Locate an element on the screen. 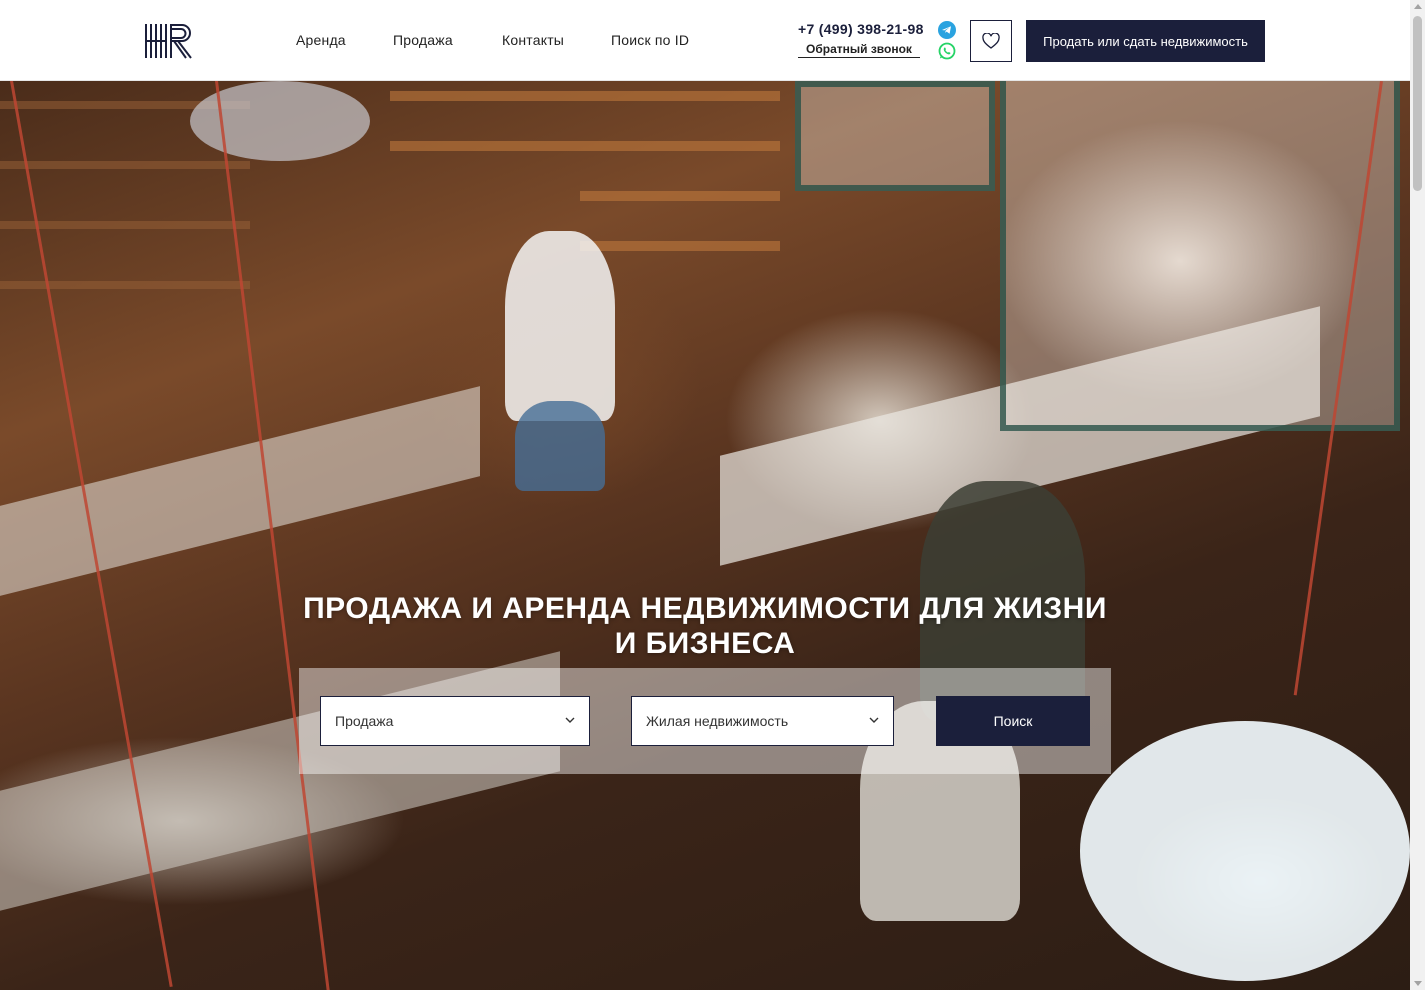  sell-or-rent-button: Продать или сдать недвижимость is located at coordinates (1145, 41).